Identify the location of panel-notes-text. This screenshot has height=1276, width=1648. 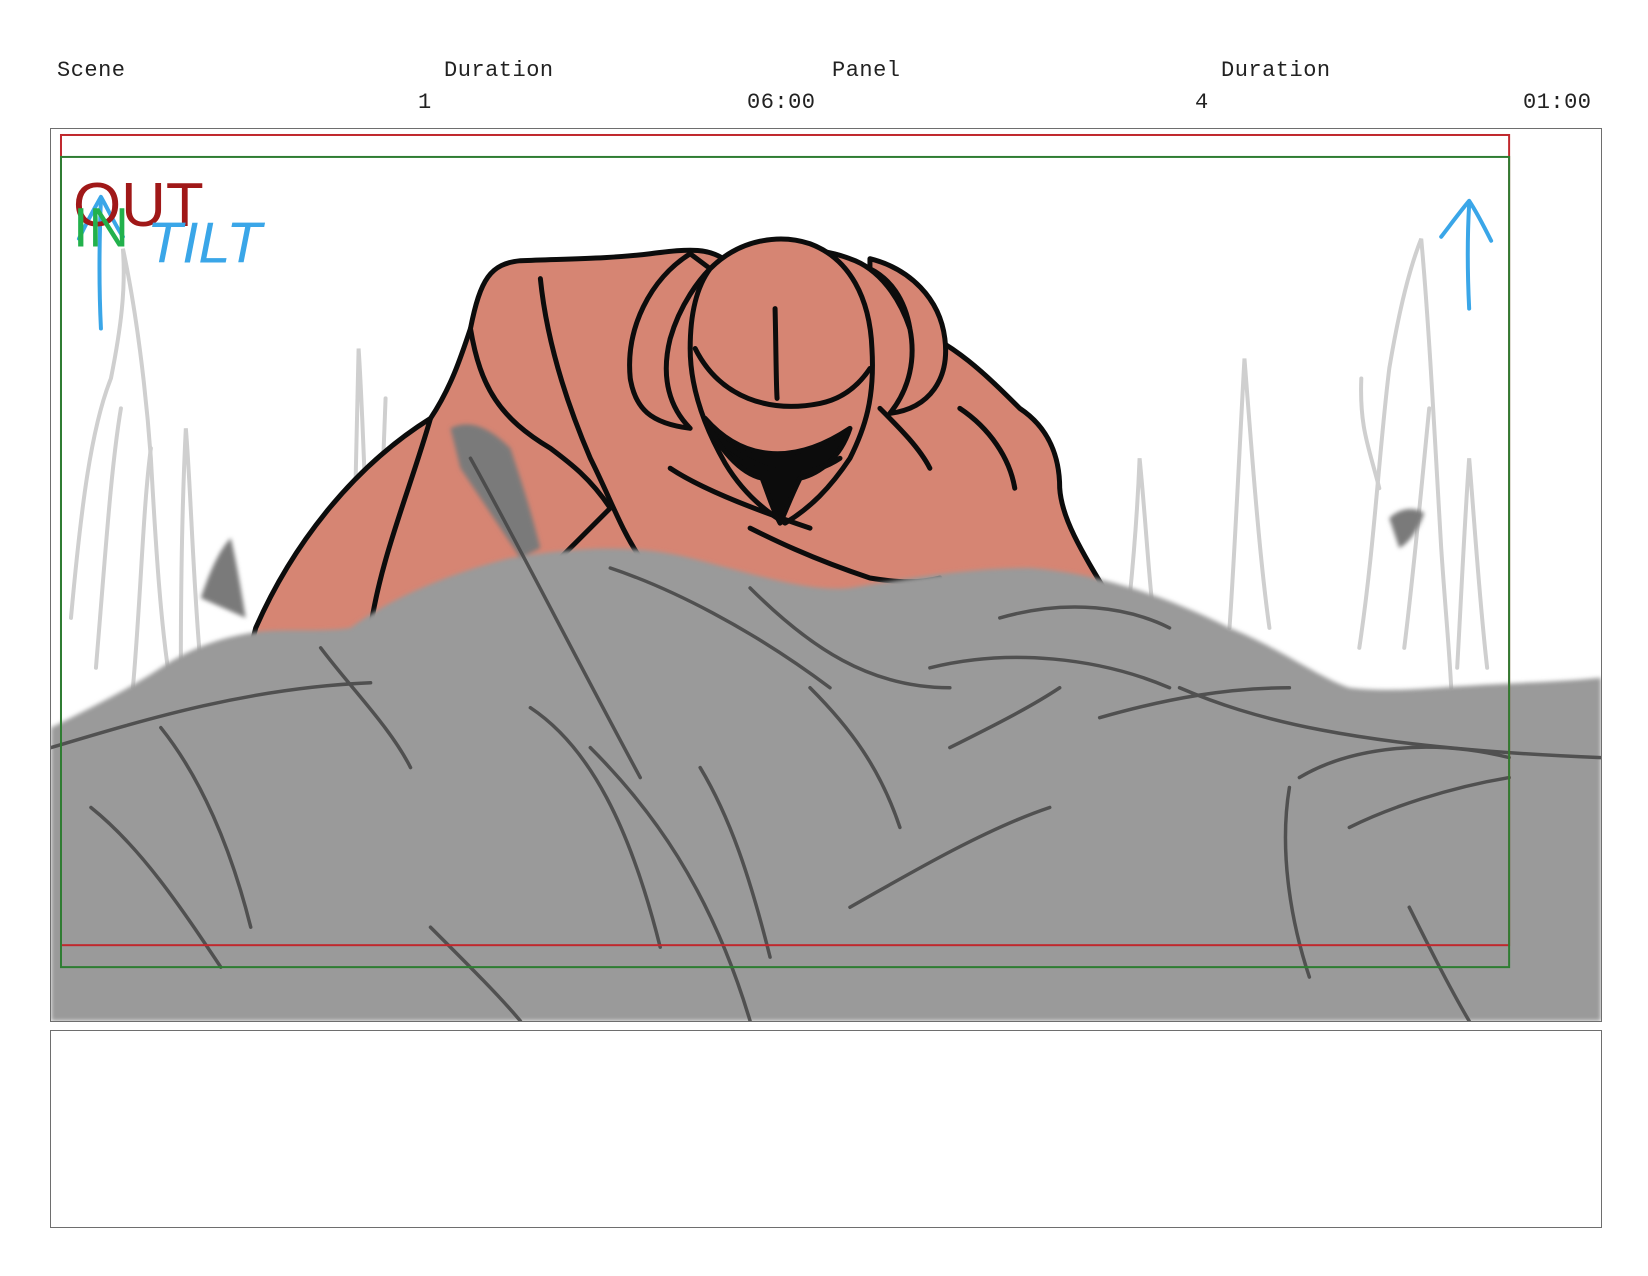
(826, 1043).